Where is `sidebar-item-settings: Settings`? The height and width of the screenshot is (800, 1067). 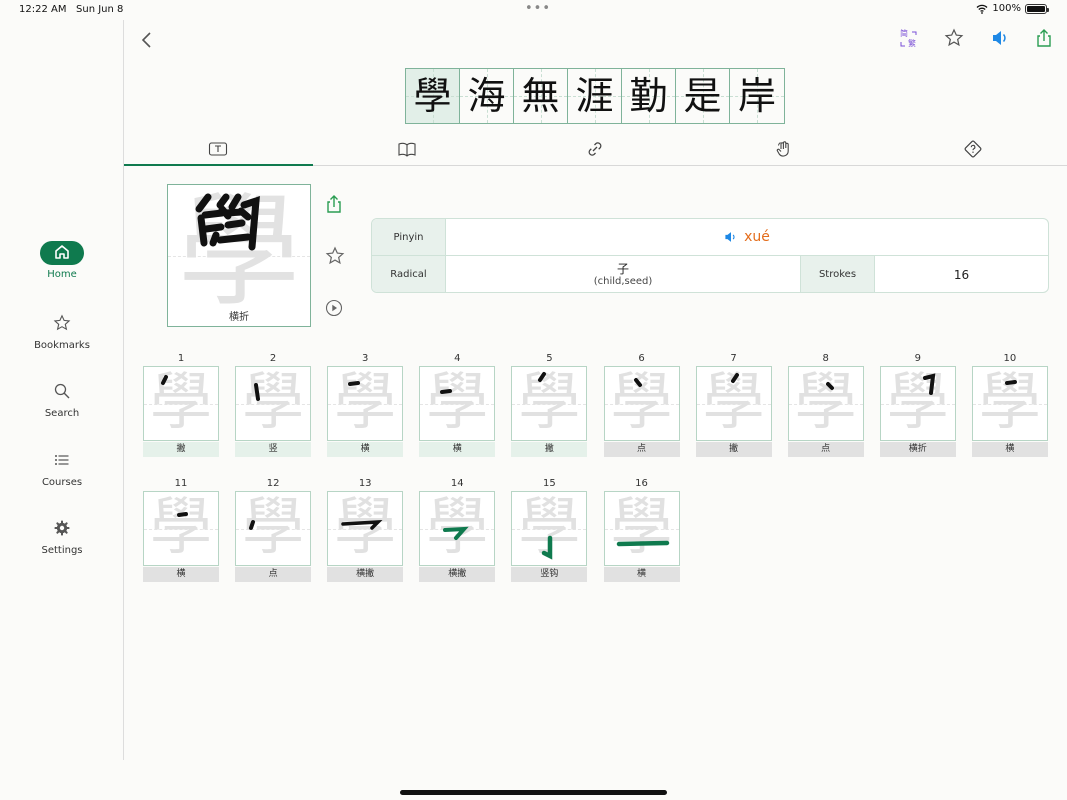
sidebar-item-settings: Settings is located at coordinates (62, 536).